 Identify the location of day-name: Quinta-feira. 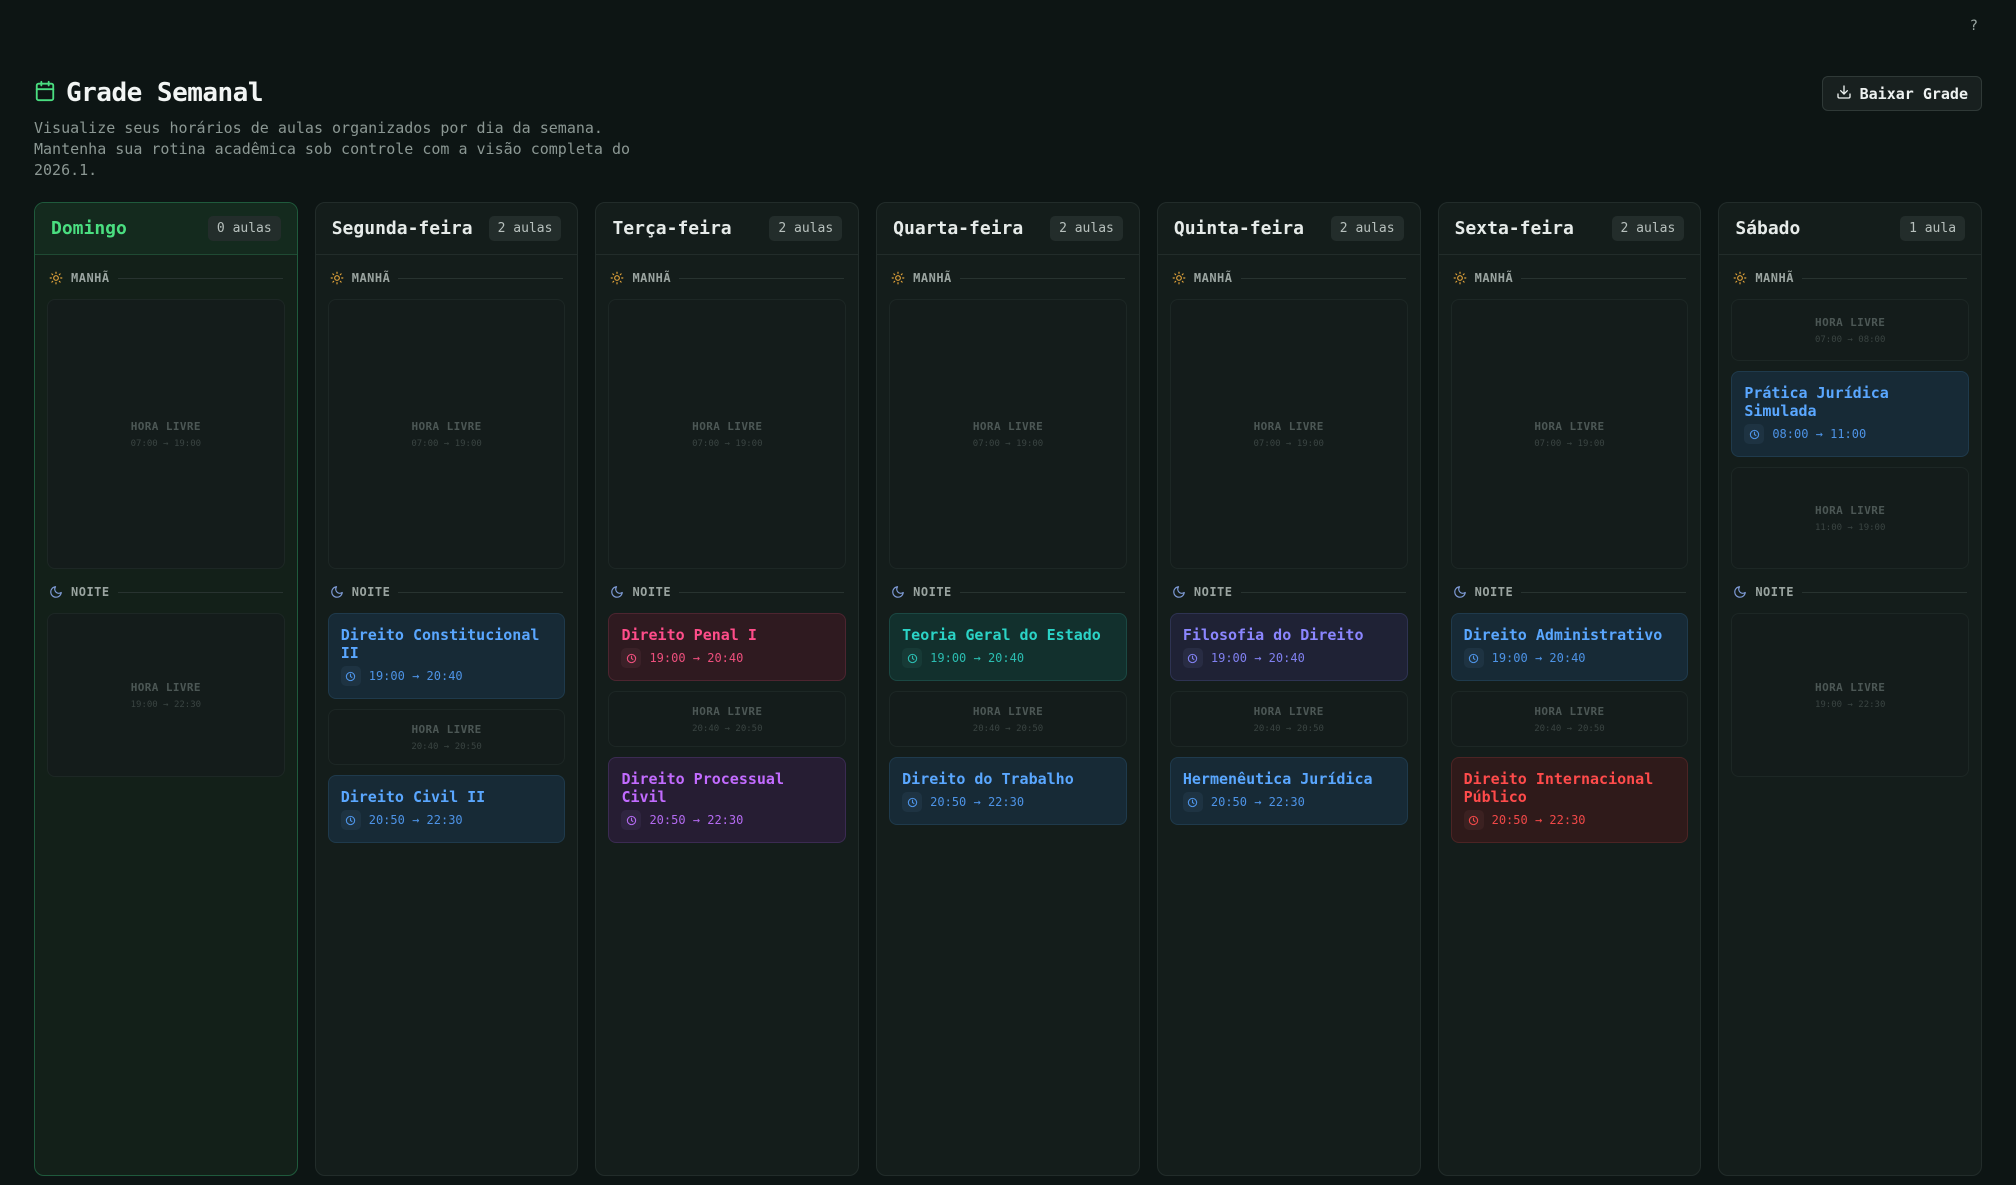
(1238, 228).